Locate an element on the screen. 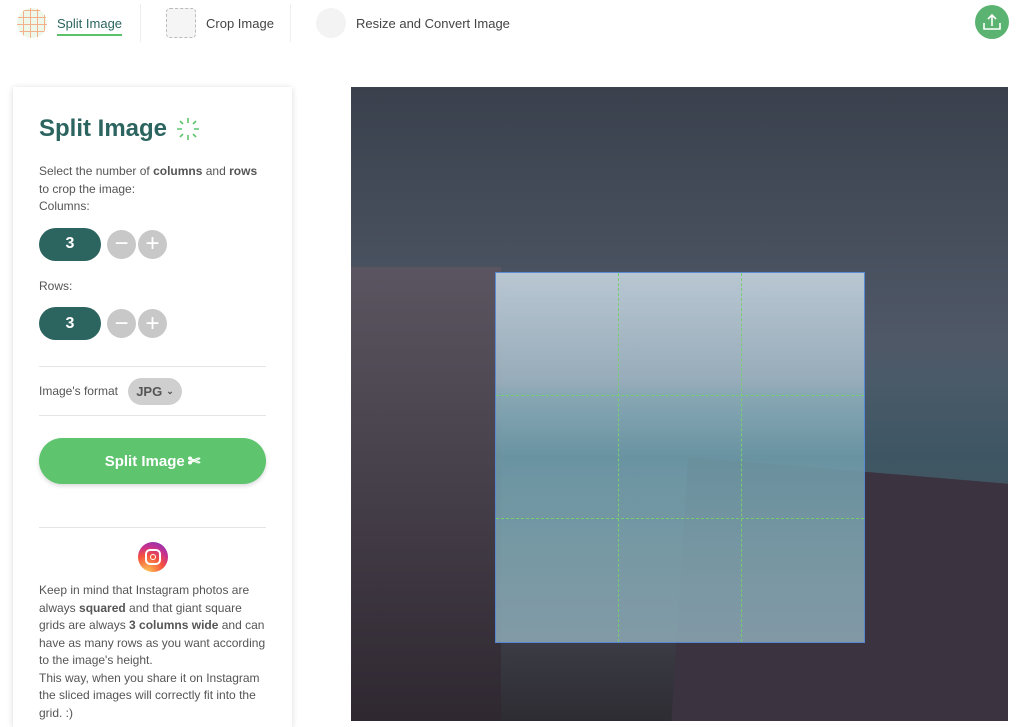  page-title: Split Image is located at coordinates (103, 128).